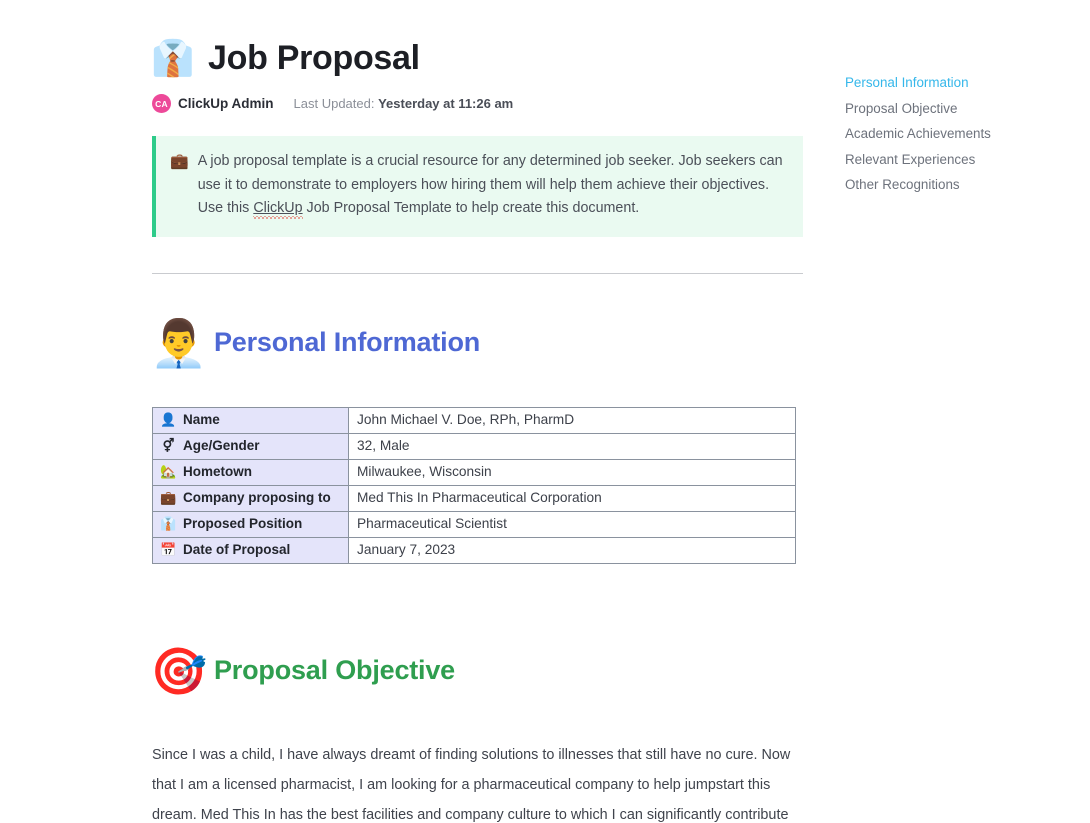 Image resolution: width=1090 pixels, height=823 pixels. I want to click on outline-item-academic-achievements: Academic Achievements, so click(950, 134).